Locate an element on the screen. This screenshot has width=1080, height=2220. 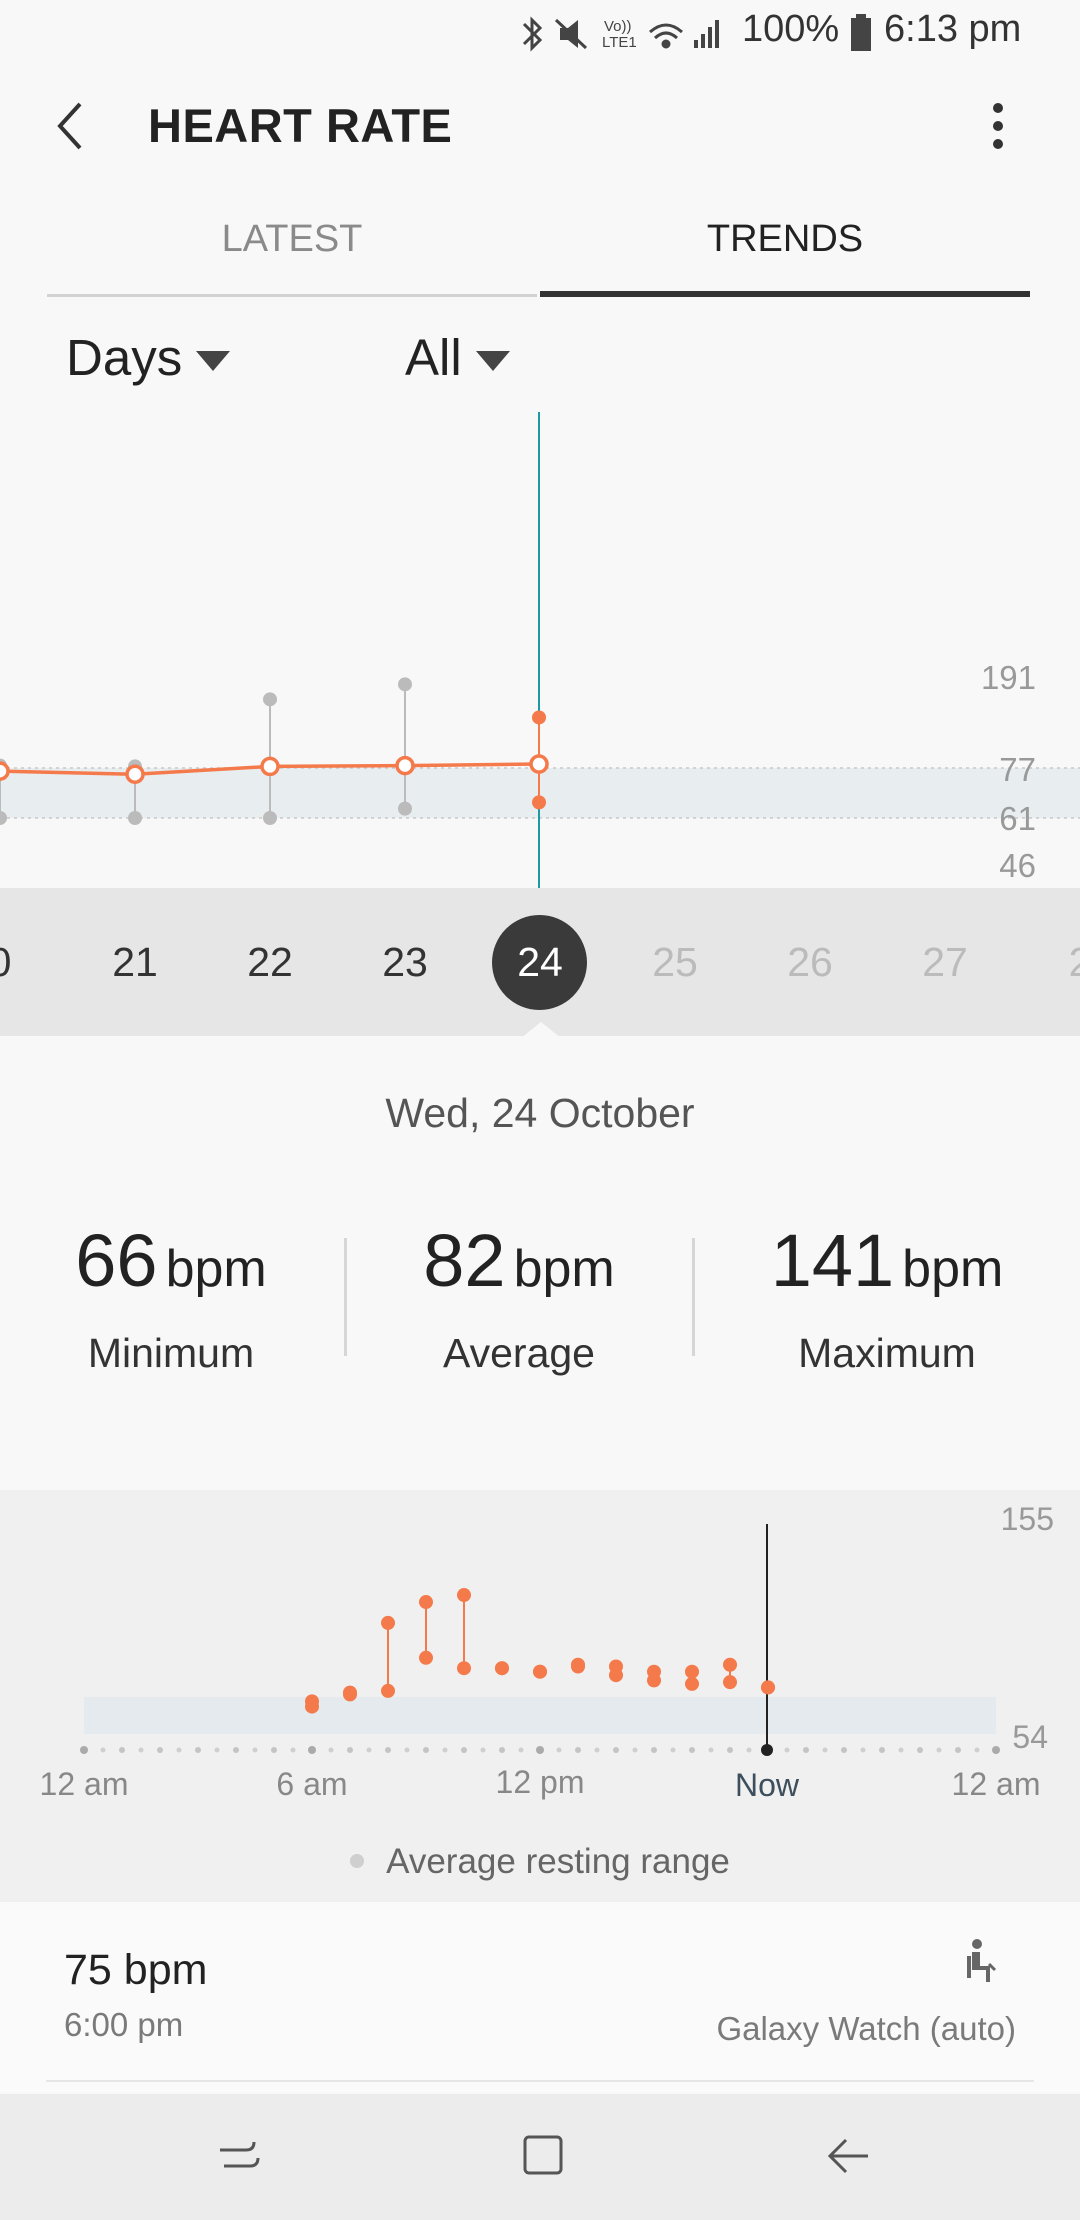
stat-minimum-value: 66 is located at coordinates (116, 1260).